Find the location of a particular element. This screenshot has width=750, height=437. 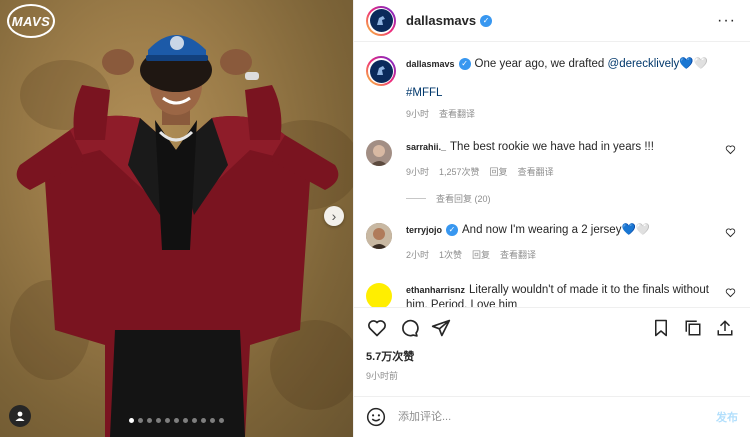

post-header: dallasmavs ✓ ··· is located at coordinates (552, 21).